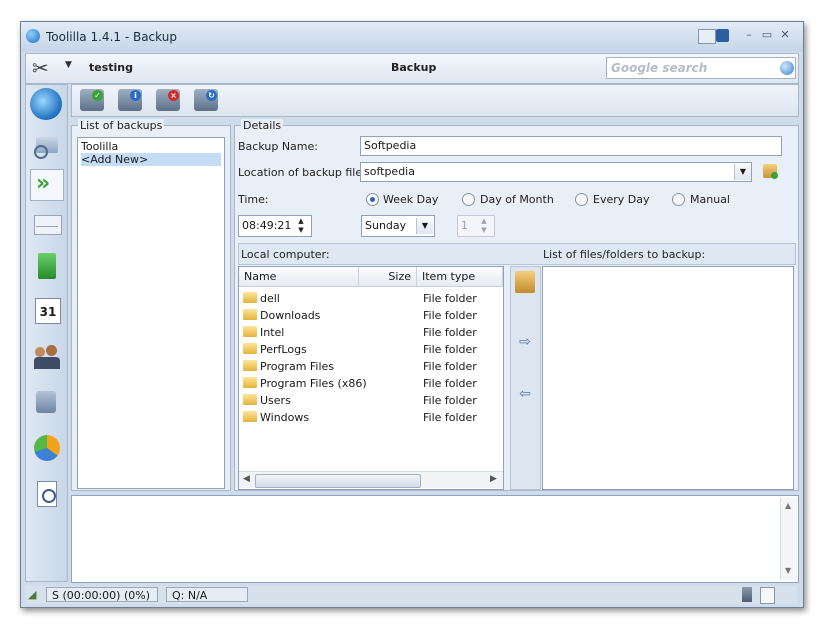 The width and height of the screenshot is (832, 636). Describe the element at coordinates (556, 172) in the screenshot. I see `location-select: softpedia ▼` at that location.